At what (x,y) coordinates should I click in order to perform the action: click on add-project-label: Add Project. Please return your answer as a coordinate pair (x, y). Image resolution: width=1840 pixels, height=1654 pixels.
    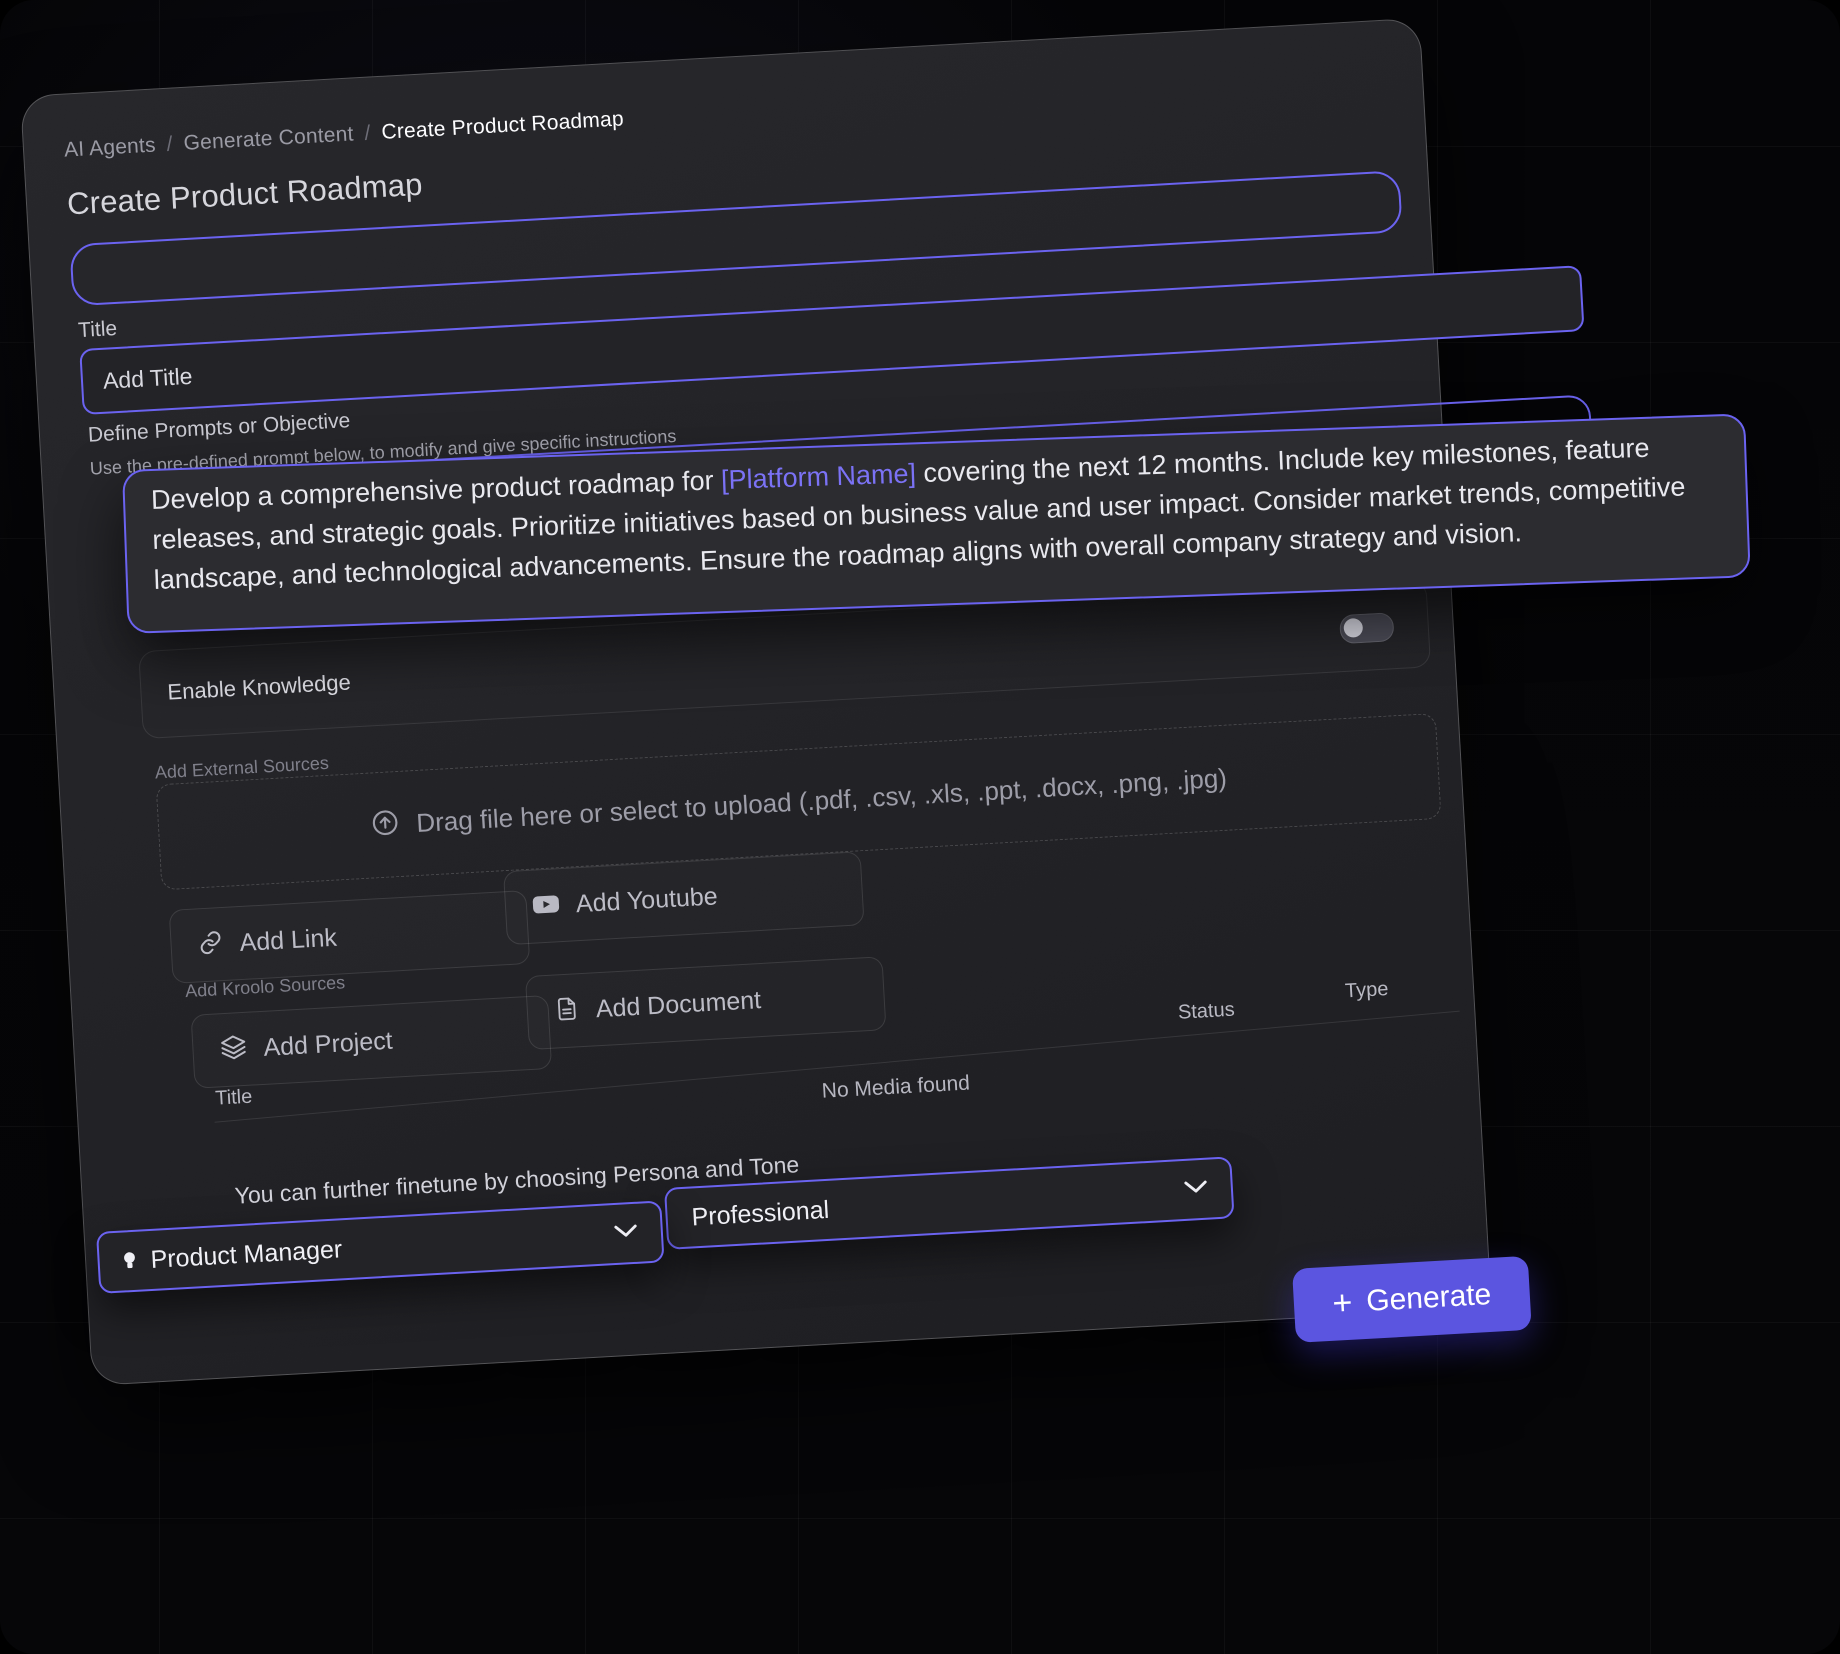
    Looking at the image, I should click on (328, 1044).